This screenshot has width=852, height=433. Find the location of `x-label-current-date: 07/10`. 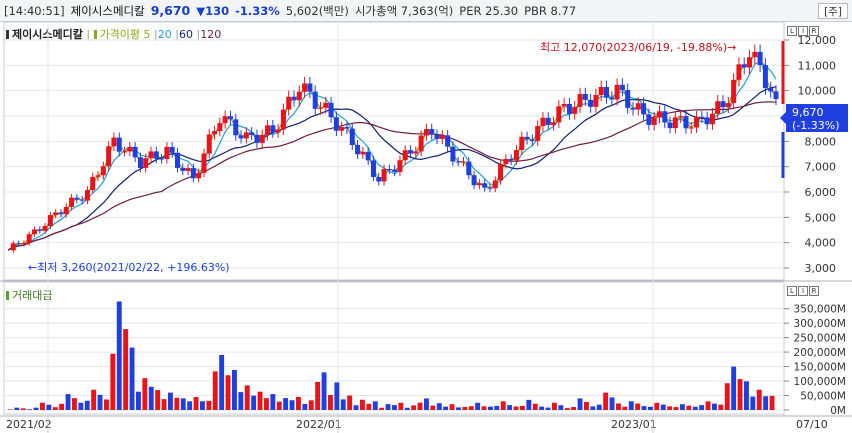

x-label-current-date: 07/10 is located at coordinates (812, 424).